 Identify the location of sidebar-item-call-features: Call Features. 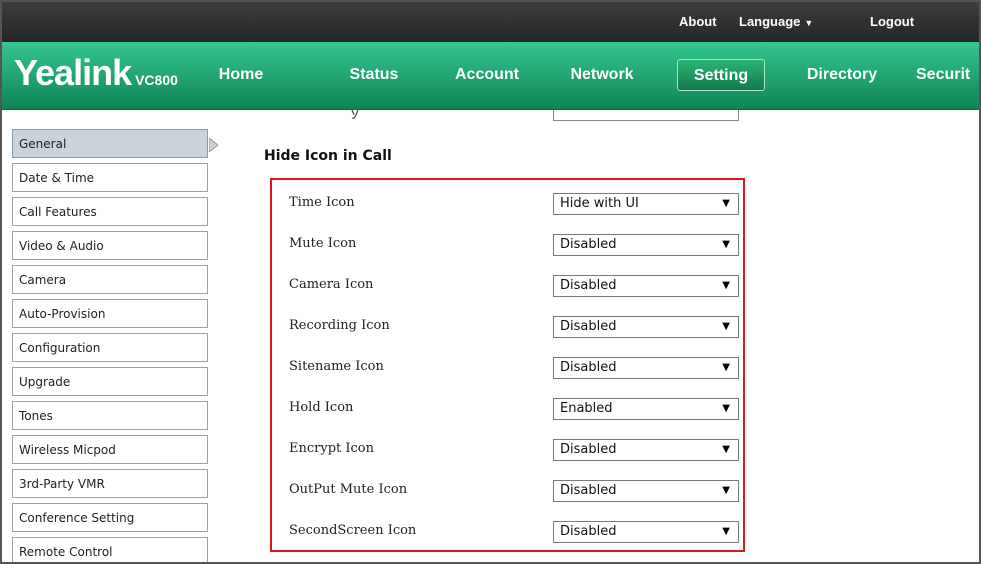
(110, 211).